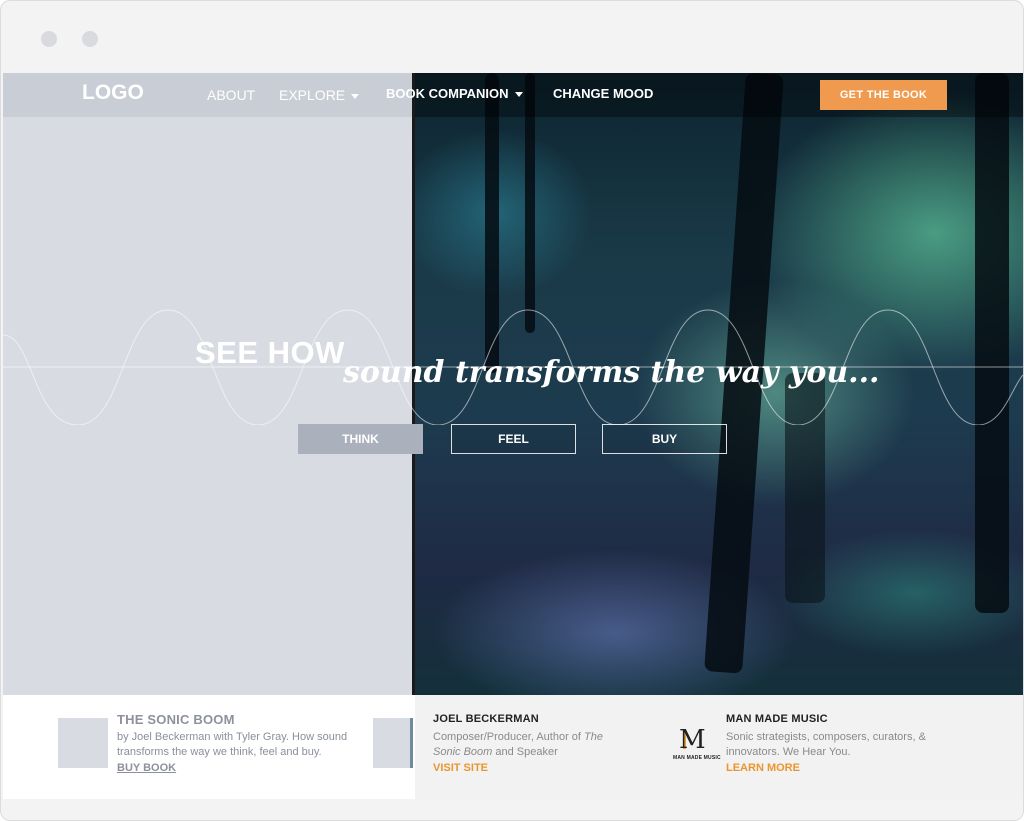 Image resolution: width=1024 pixels, height=821 pixels. Describe the element at coordinates (763, 768) in the screenshot. I see `learn-more-link: LEARN MORE` at that location.